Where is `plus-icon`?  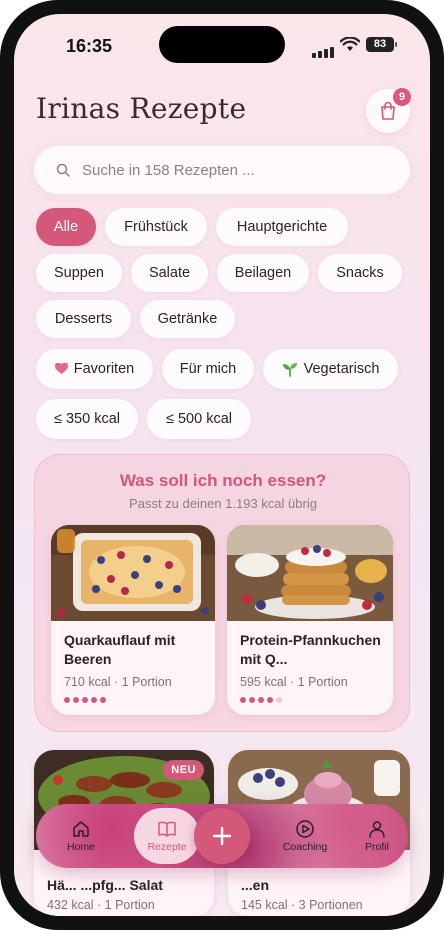 plus-icon is located at coordinates (222, 836).